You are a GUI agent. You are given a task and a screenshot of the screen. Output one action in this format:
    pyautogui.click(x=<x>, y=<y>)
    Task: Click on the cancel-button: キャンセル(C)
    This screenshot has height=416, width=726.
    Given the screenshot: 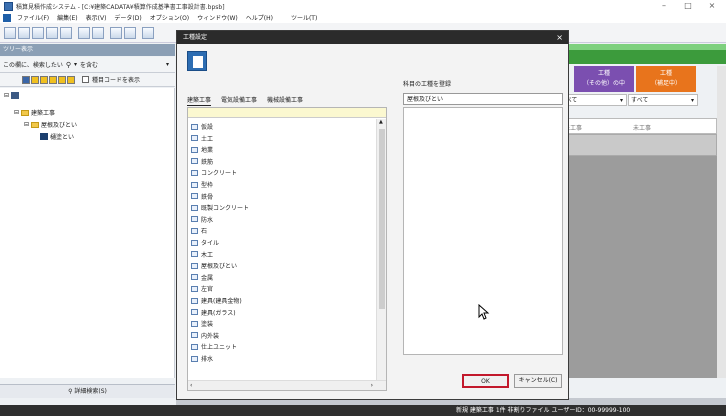 What is the action you would take?
    pyautogui.click(x=538, y=381)
    